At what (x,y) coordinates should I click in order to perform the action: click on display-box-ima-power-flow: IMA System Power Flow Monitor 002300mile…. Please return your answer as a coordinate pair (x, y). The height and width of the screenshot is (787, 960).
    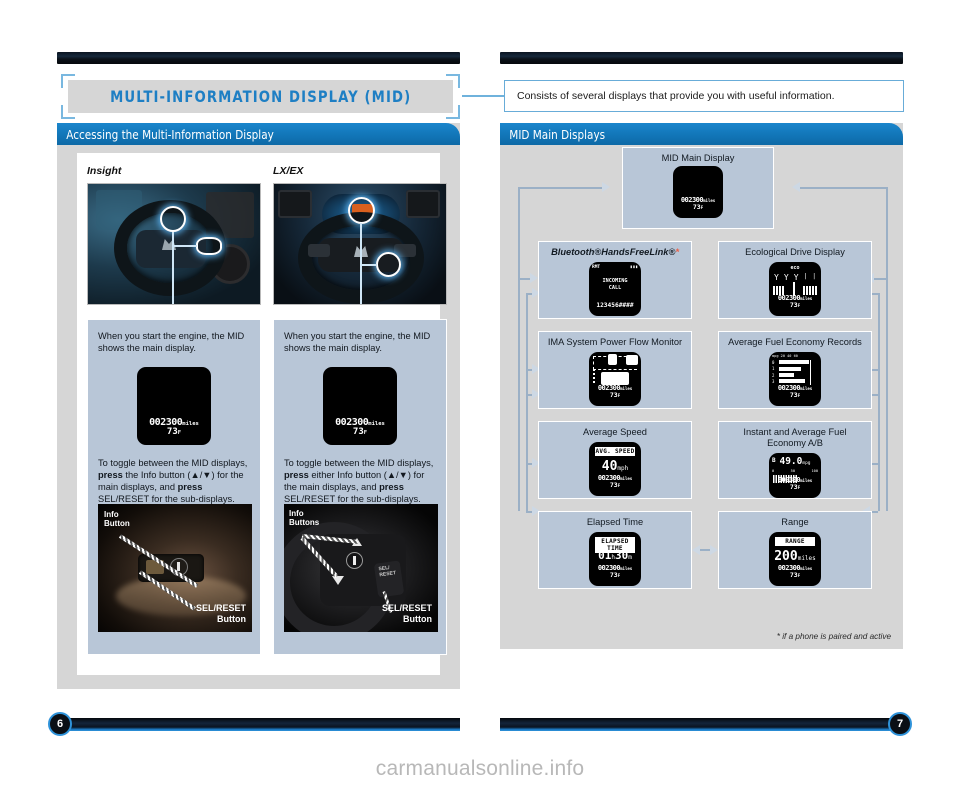
    Looking at the image, I should click on (615, 370).